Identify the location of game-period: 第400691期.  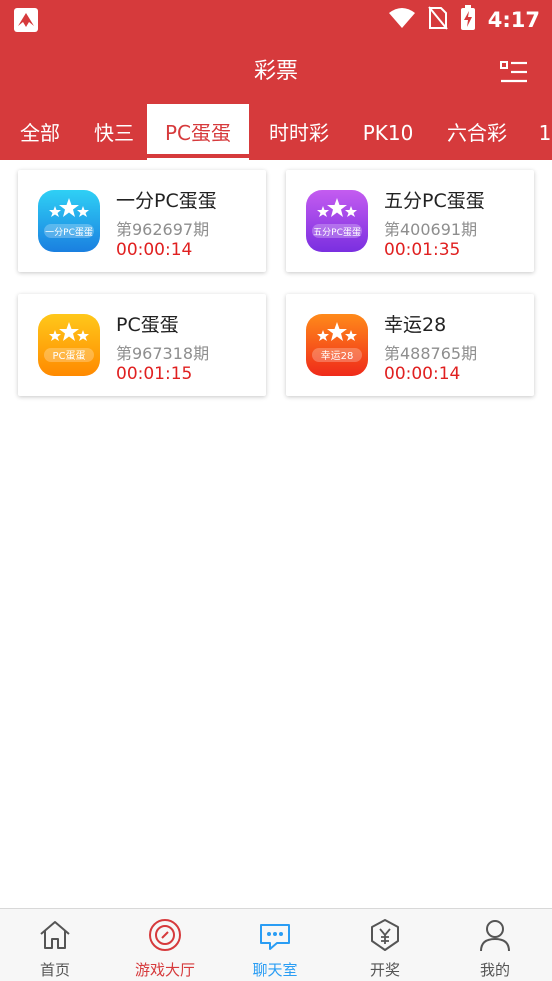
(431, 229).